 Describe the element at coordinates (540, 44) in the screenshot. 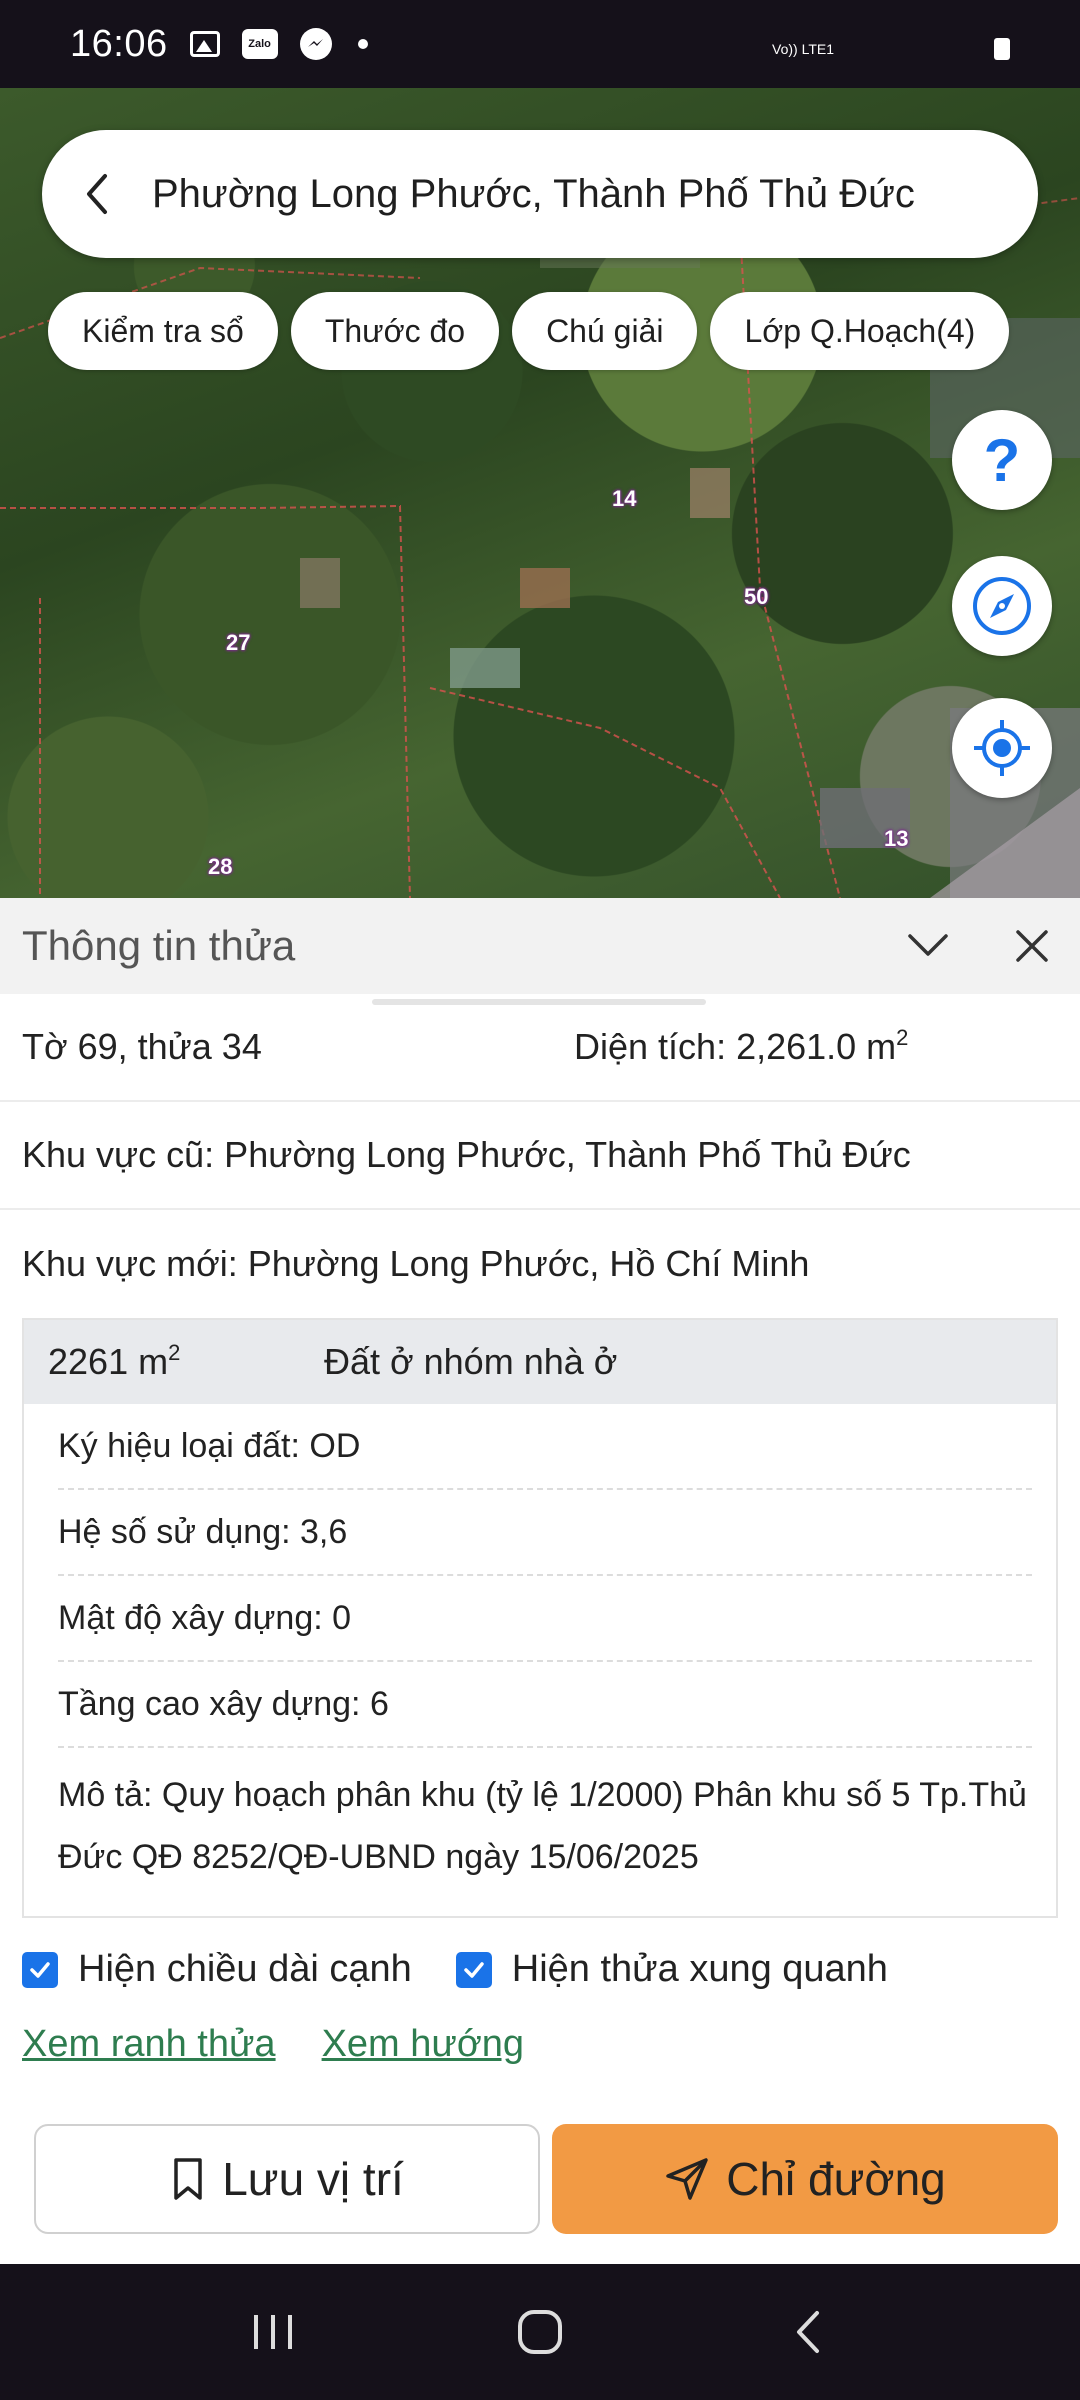

I see `status-bar: 16:06 Zalo Vo)) LTE1` at that location.